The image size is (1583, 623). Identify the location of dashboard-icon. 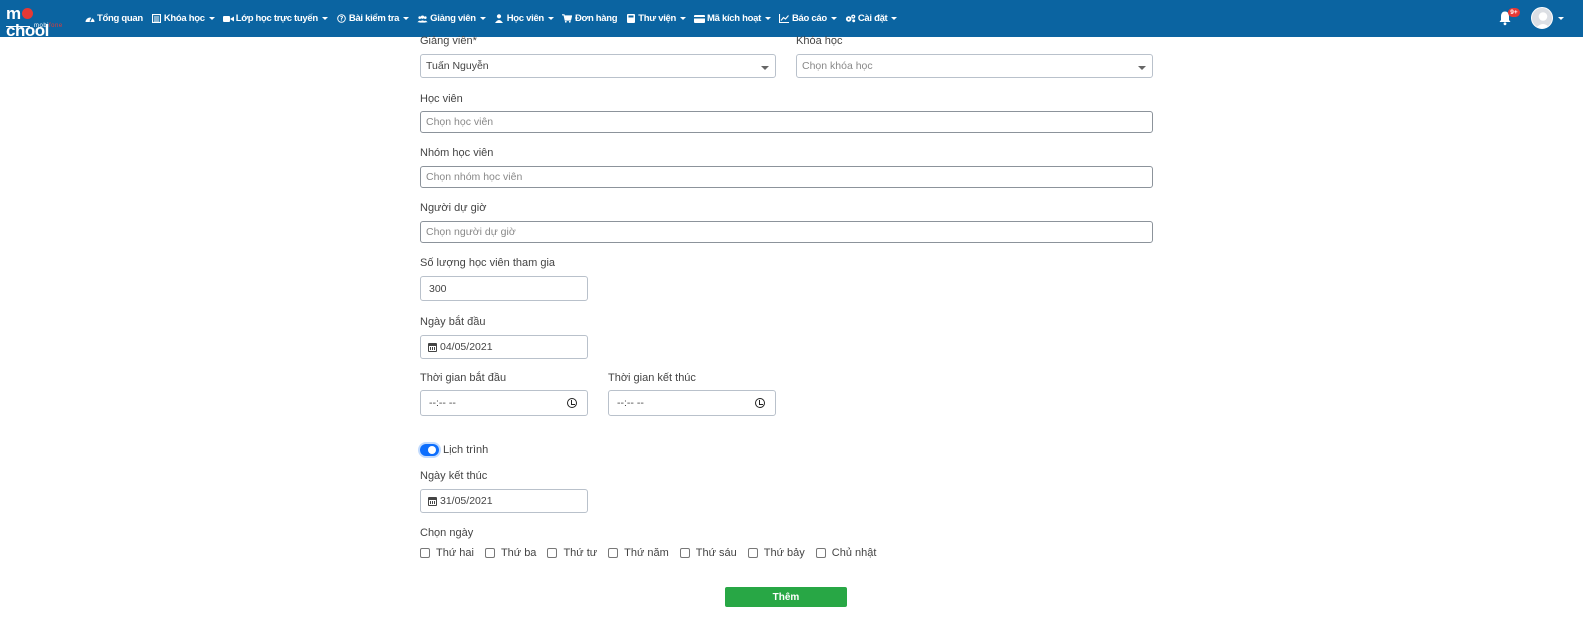
(89, 19).